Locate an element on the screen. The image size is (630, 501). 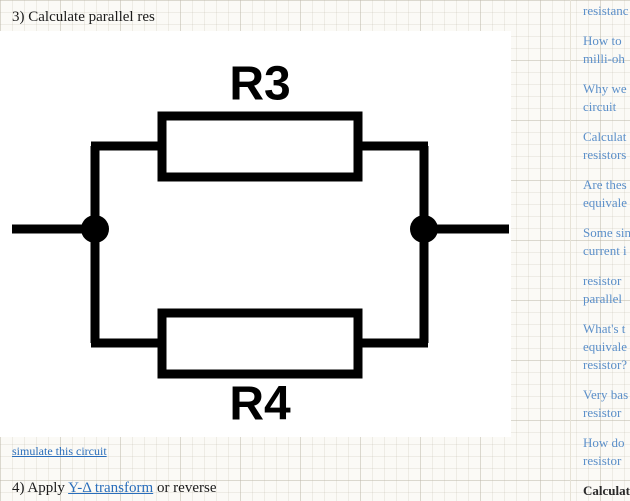
list-item: Calculat resistors is located at coordinates (606, 146).